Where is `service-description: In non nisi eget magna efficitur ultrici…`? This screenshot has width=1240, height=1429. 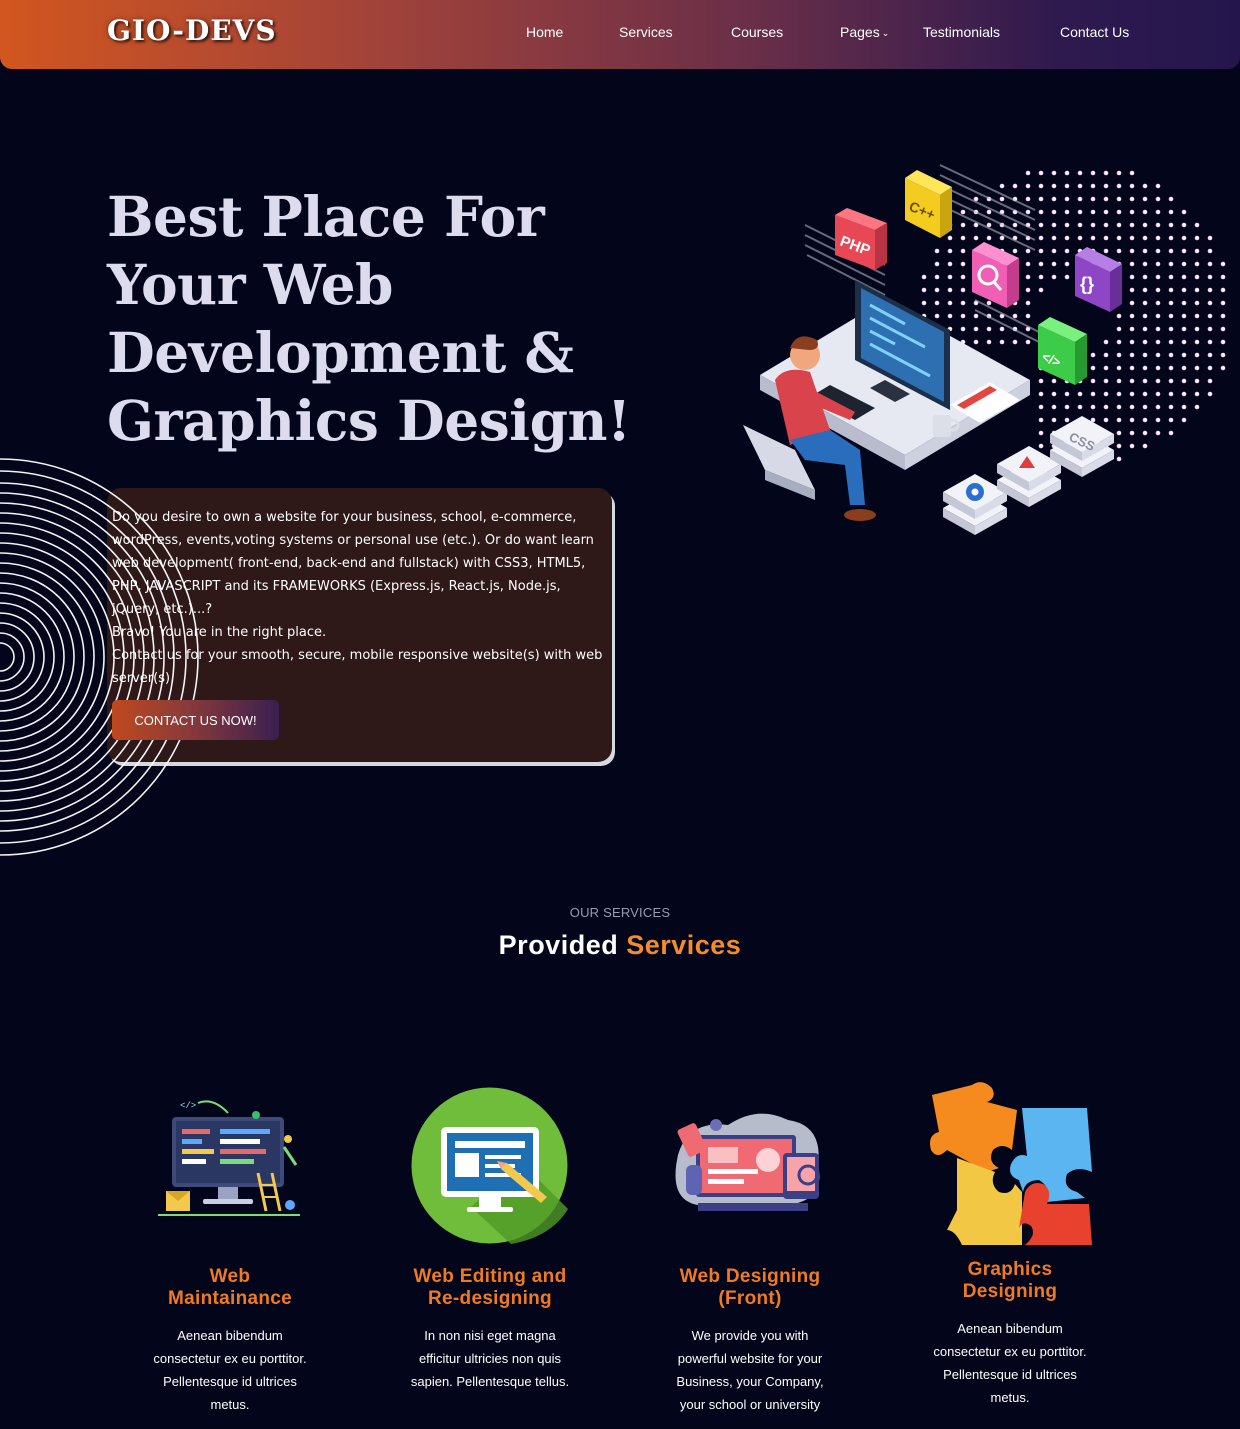 service-description: In non nisi eget magna efficitur ultrici… is located at coordinates (490, 1358).